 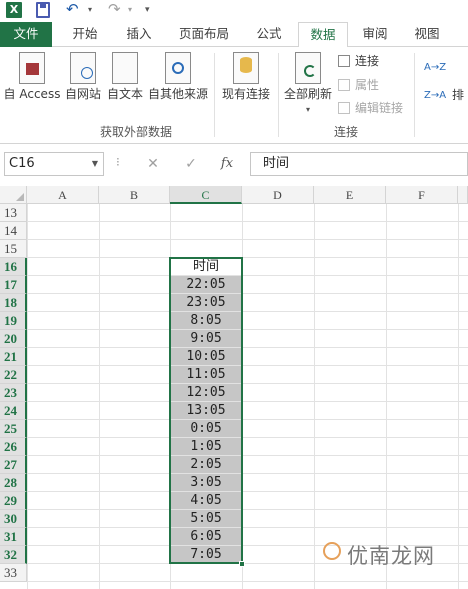 What do you see at coordinates (117, 10) in the screenshot?
I see `redo-icon: ↷` at bounding box center [117, 10].